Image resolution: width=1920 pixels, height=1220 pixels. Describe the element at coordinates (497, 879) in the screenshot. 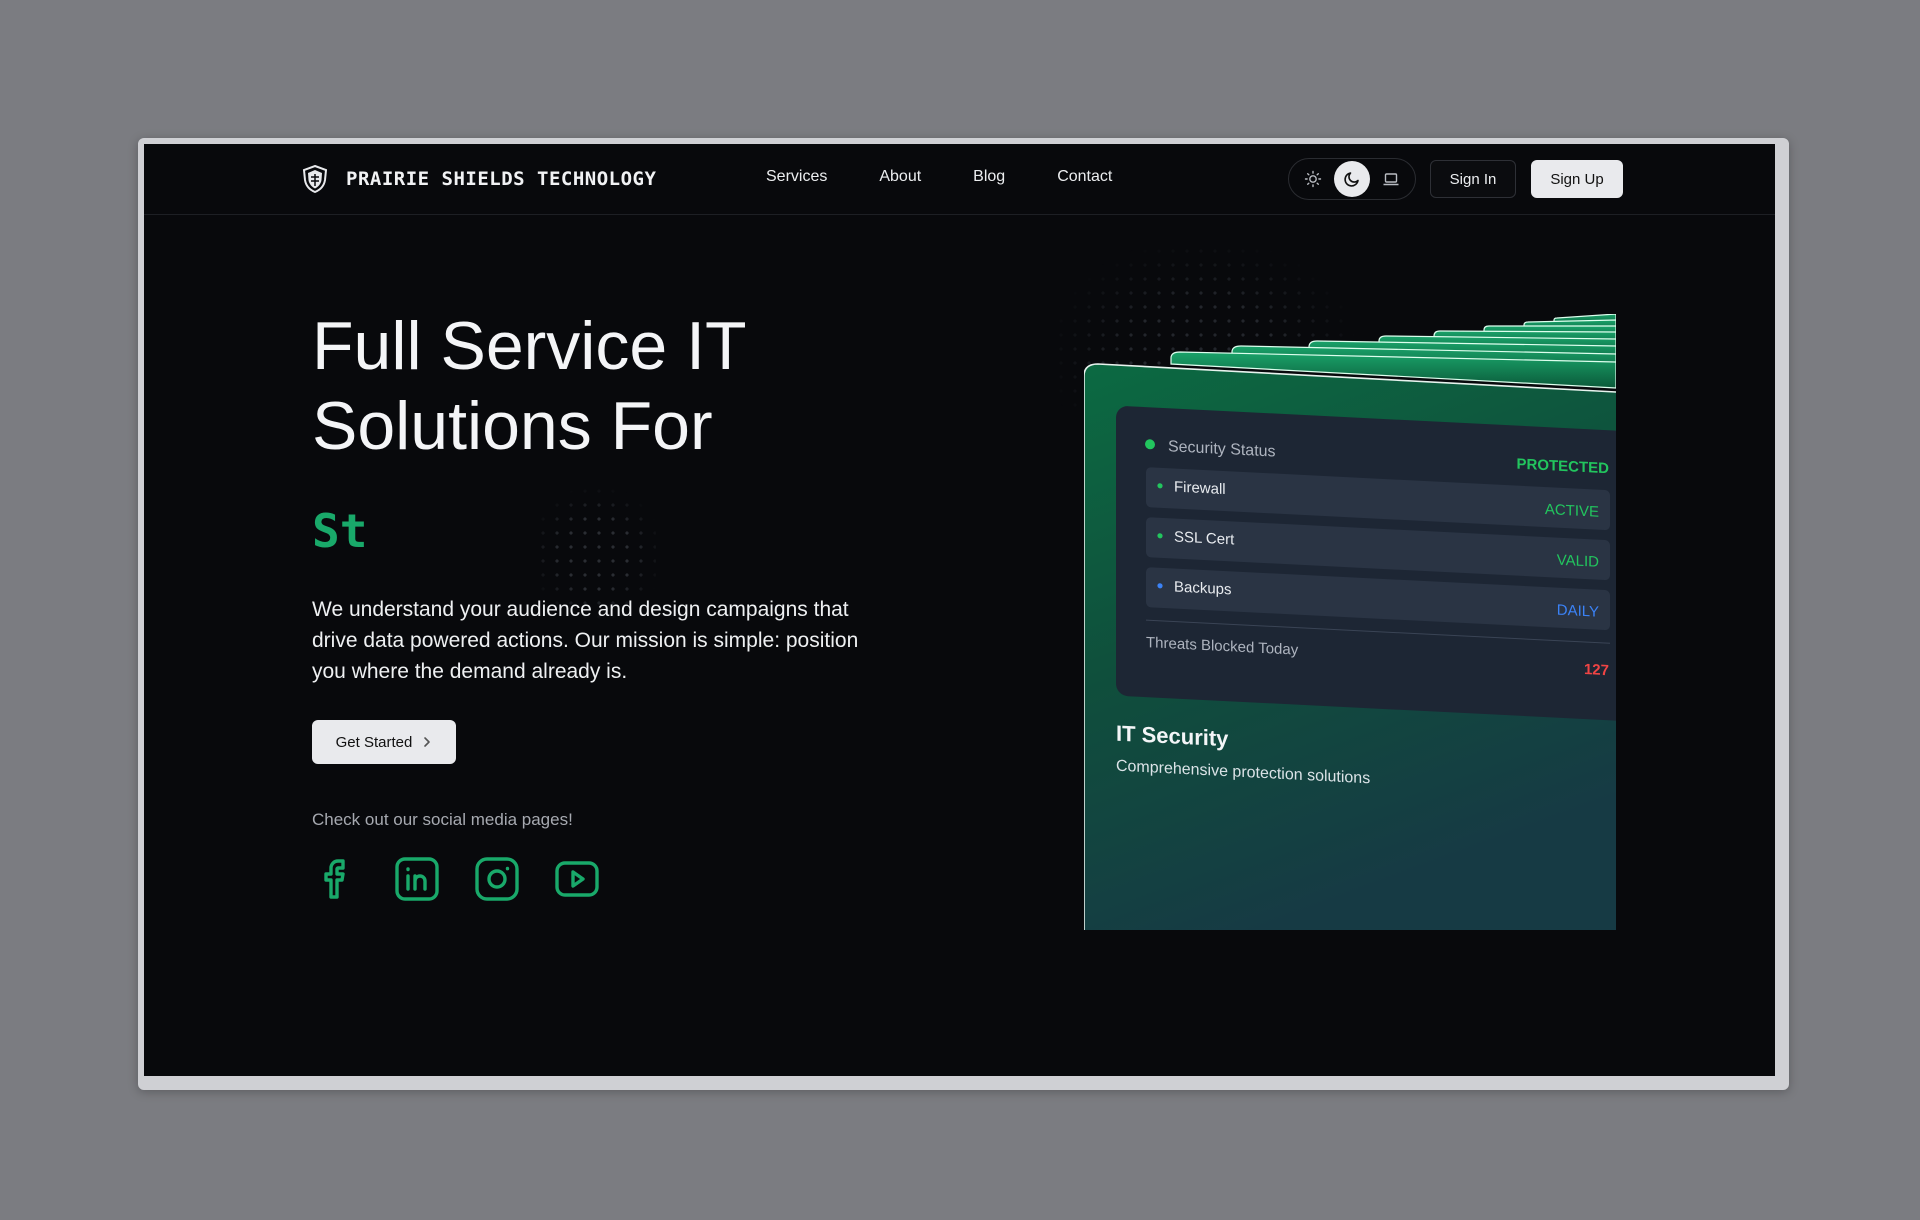

I see `instagram-icon` at that location.